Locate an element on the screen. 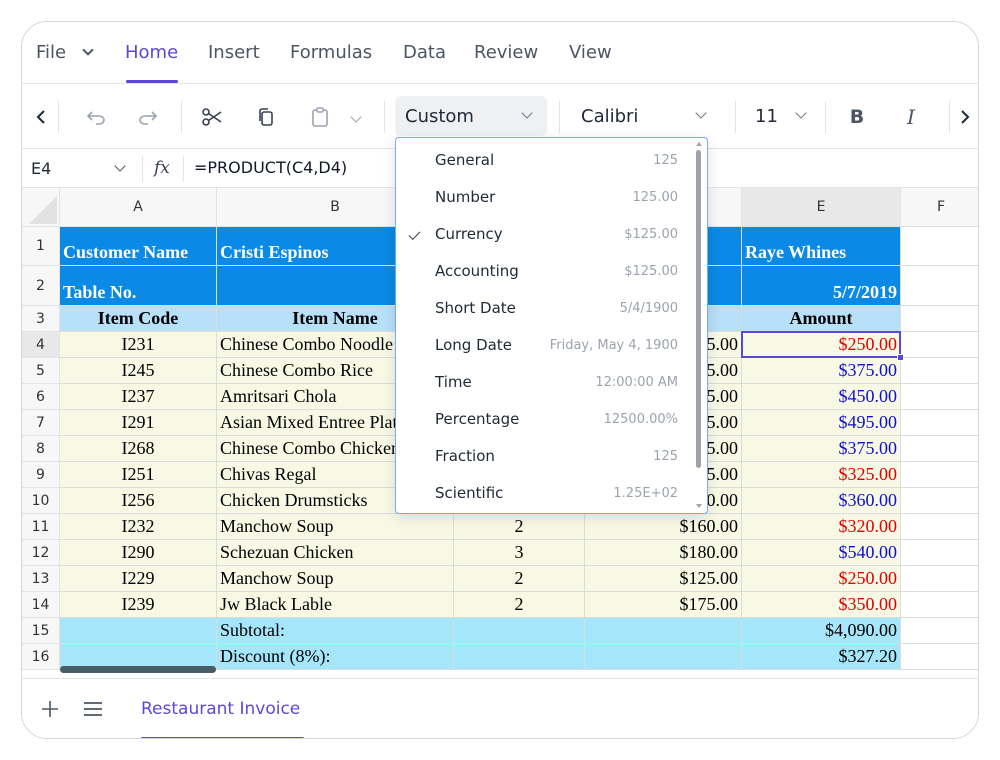 The width and height of the screenshot is (1000, 760). row-header-2: 2 is located at coordinates (41, 286).